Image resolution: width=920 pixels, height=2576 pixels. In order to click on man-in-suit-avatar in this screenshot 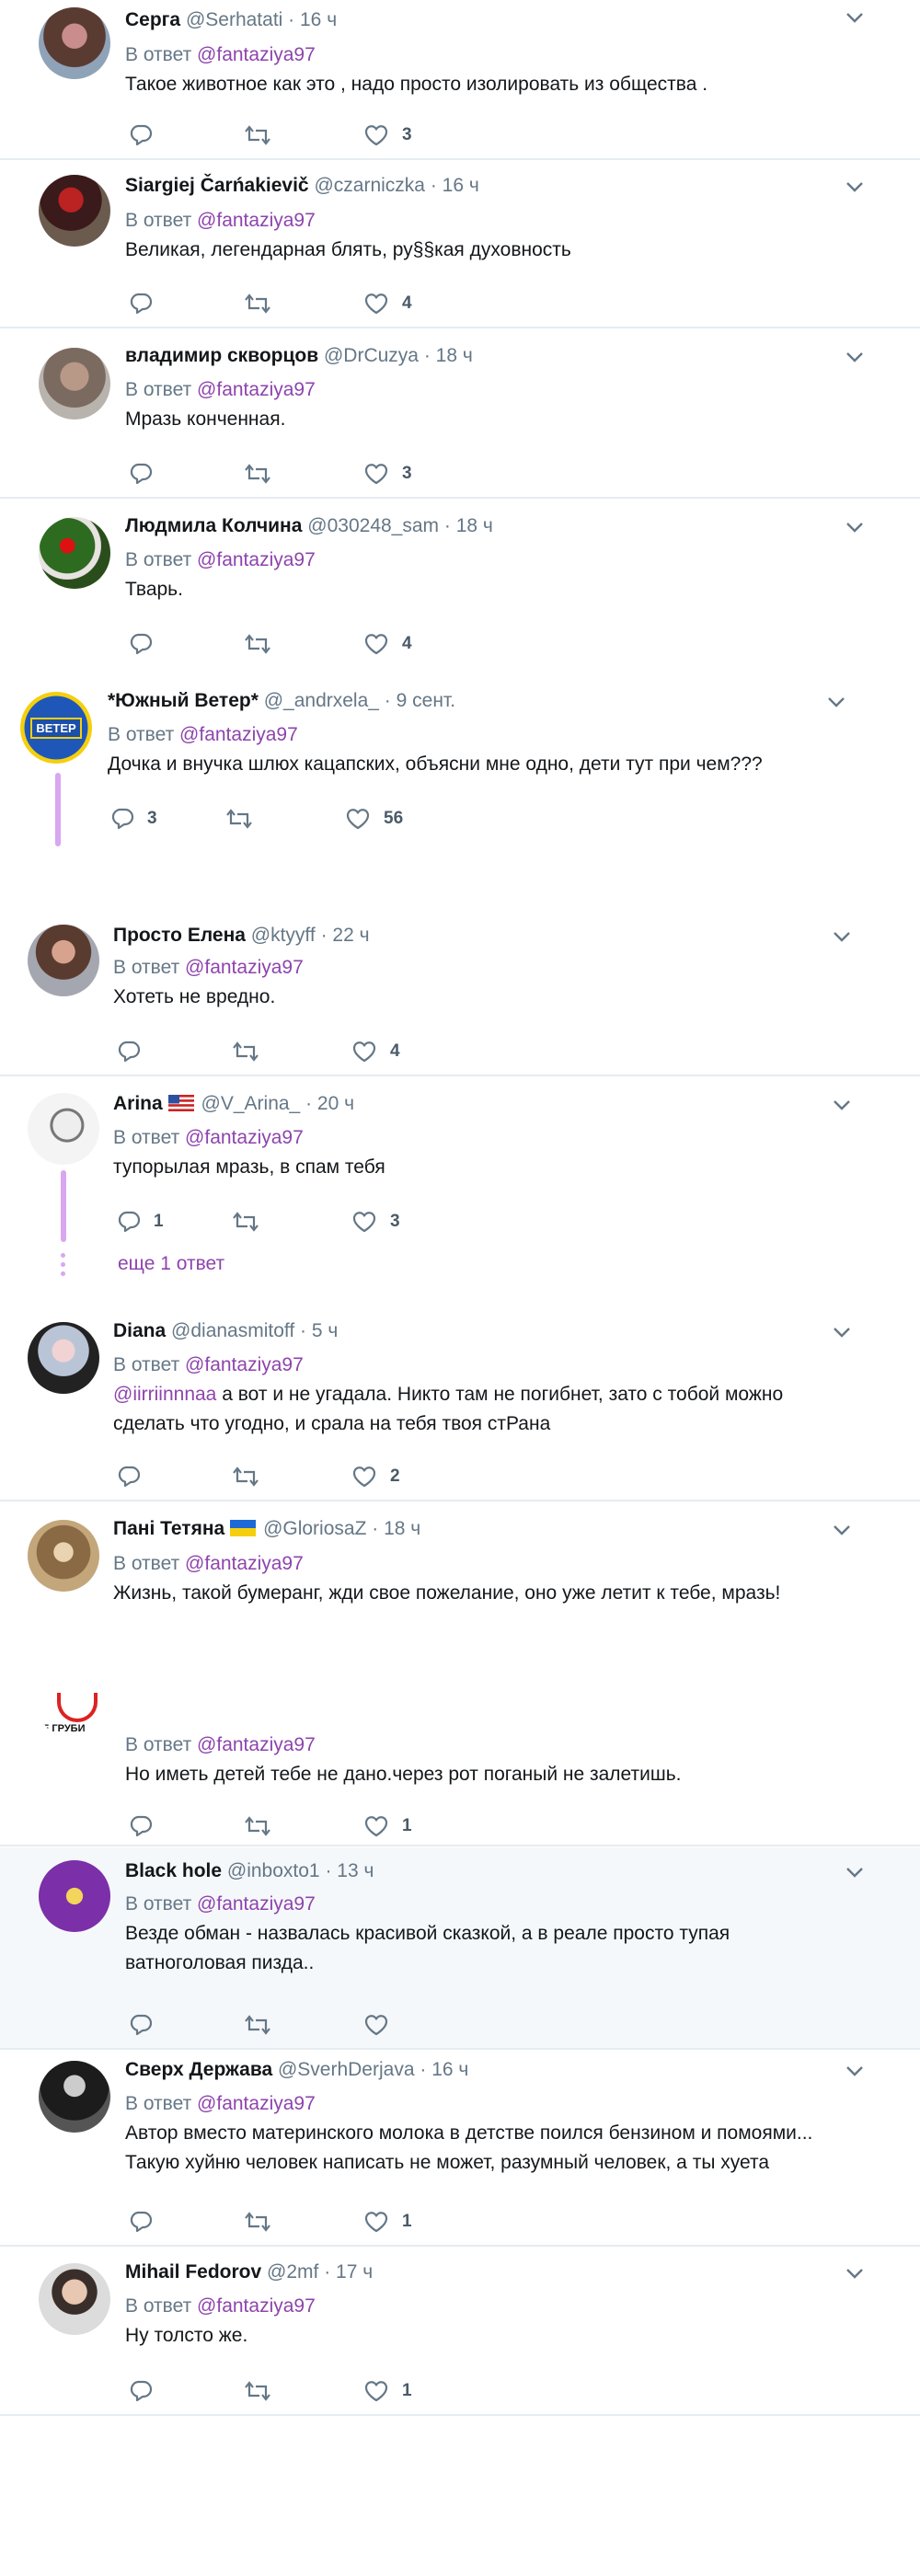, I will do `click(74, 2097)`.